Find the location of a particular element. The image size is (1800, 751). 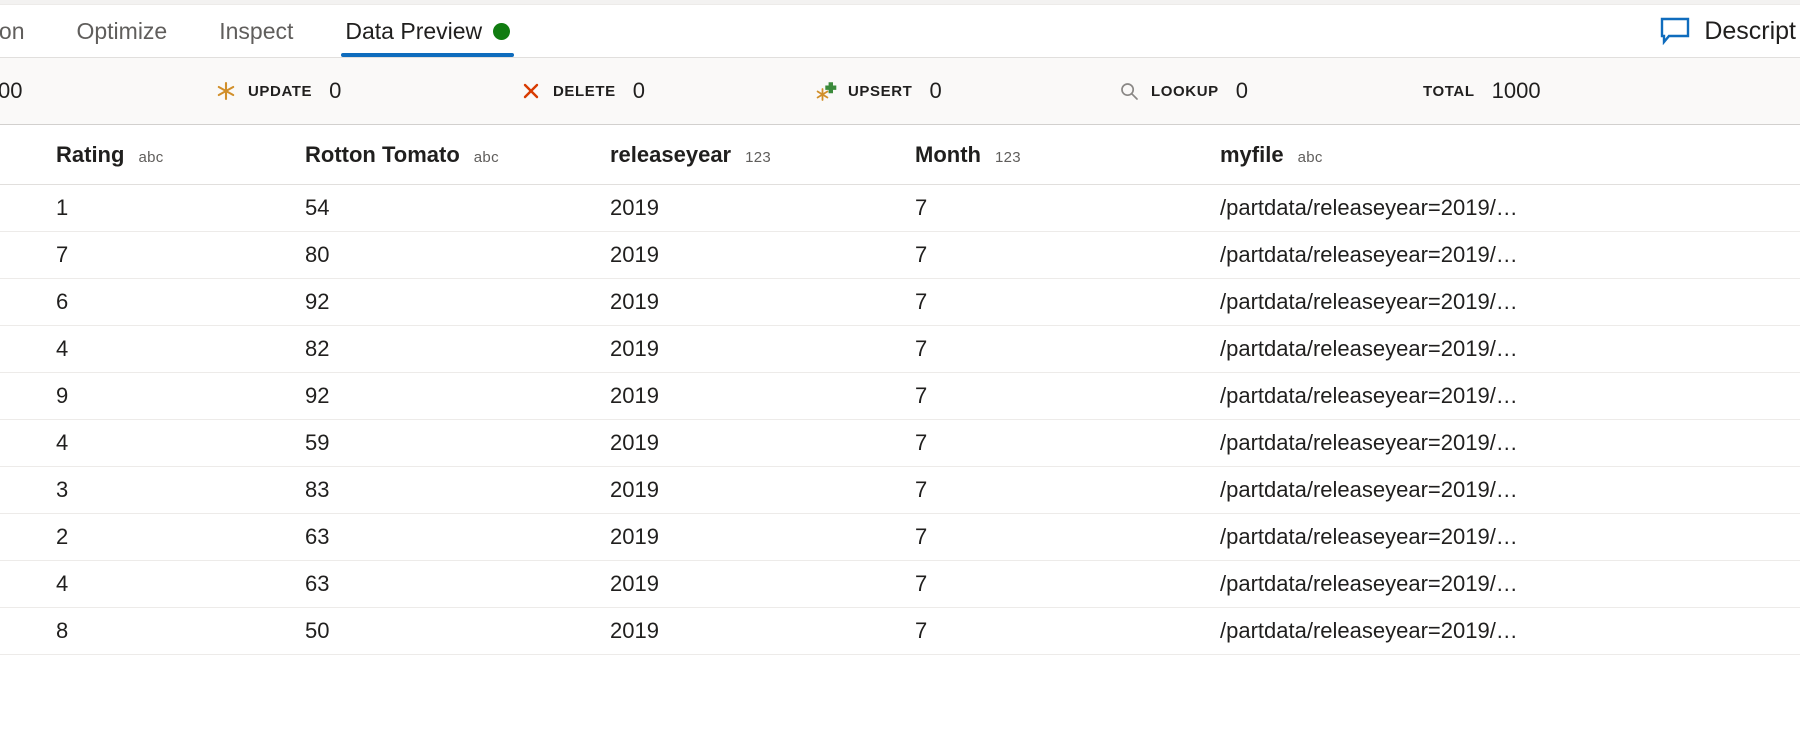

cell-rotton-tomato: 82 is located at coordinates (317, 348).